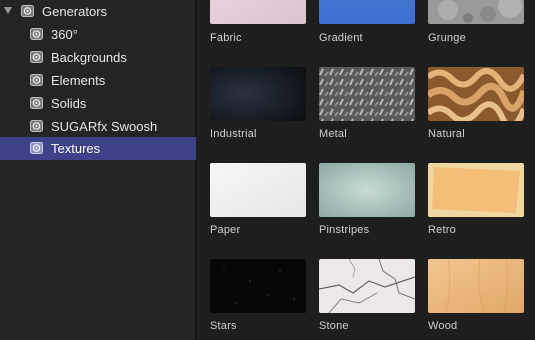 Image resolution: width=535 pixels, height=340 pixels. I want to click on retro-thumbnail, so click(476, 190).